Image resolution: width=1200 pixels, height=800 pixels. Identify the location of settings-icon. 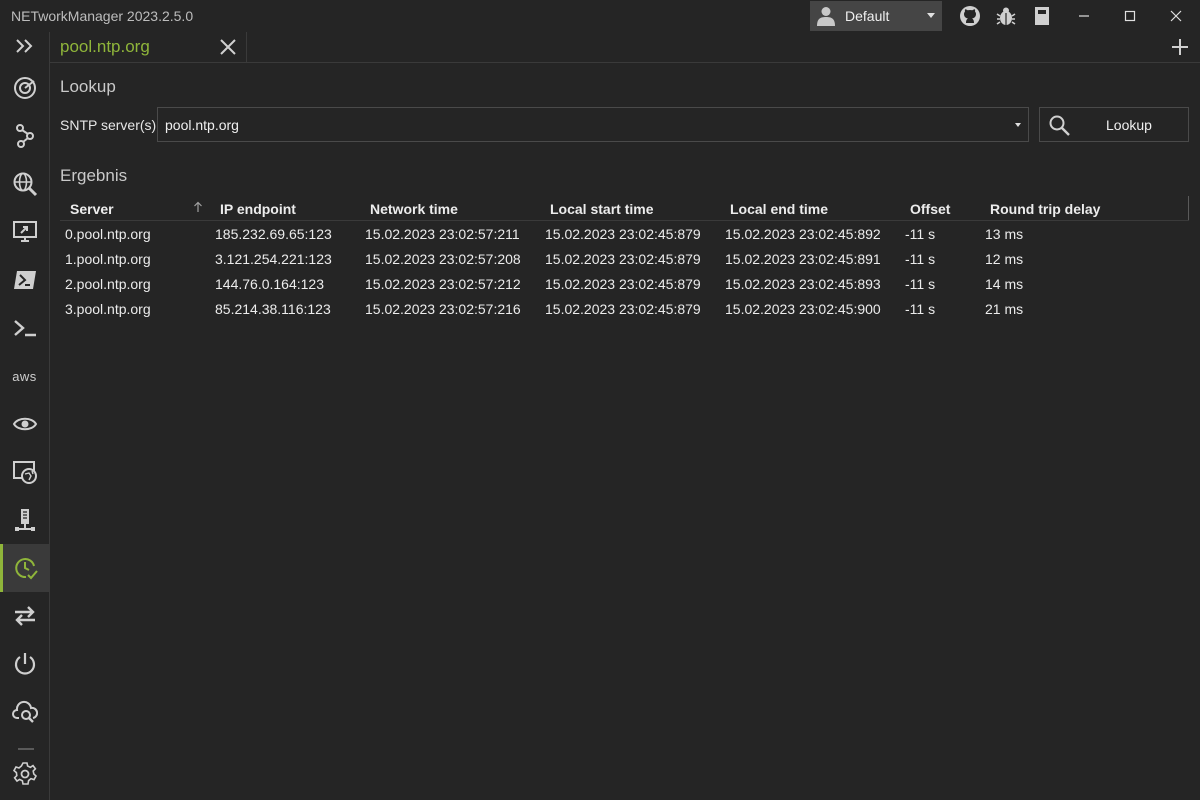
(24, 773).